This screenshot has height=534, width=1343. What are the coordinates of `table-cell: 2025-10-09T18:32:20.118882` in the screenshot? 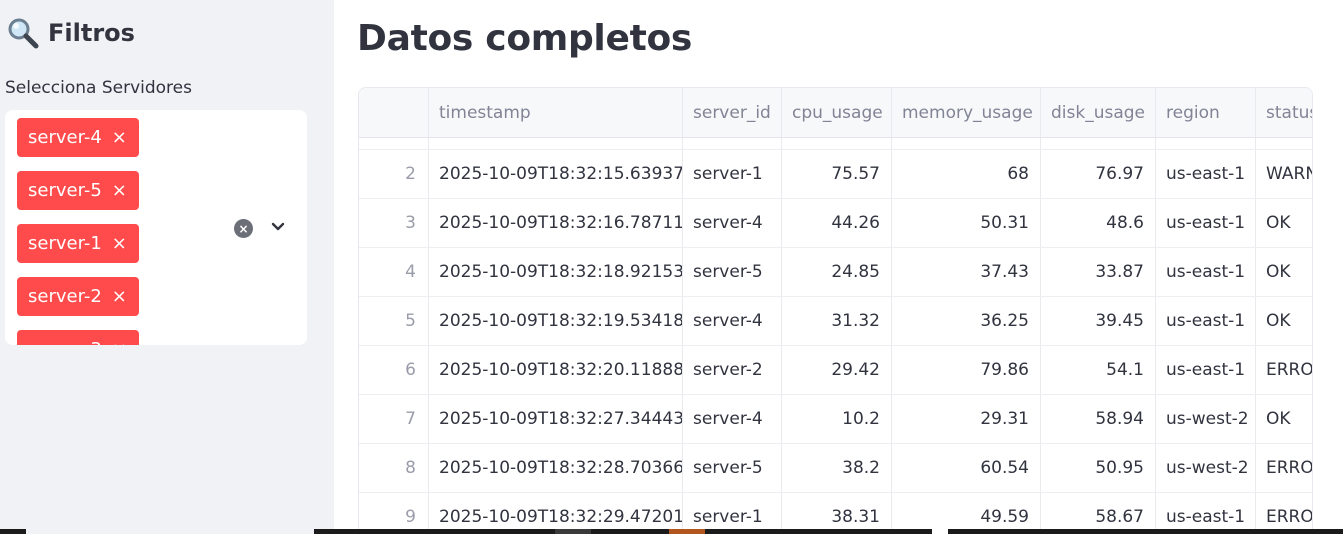 It's located at (556, 370).